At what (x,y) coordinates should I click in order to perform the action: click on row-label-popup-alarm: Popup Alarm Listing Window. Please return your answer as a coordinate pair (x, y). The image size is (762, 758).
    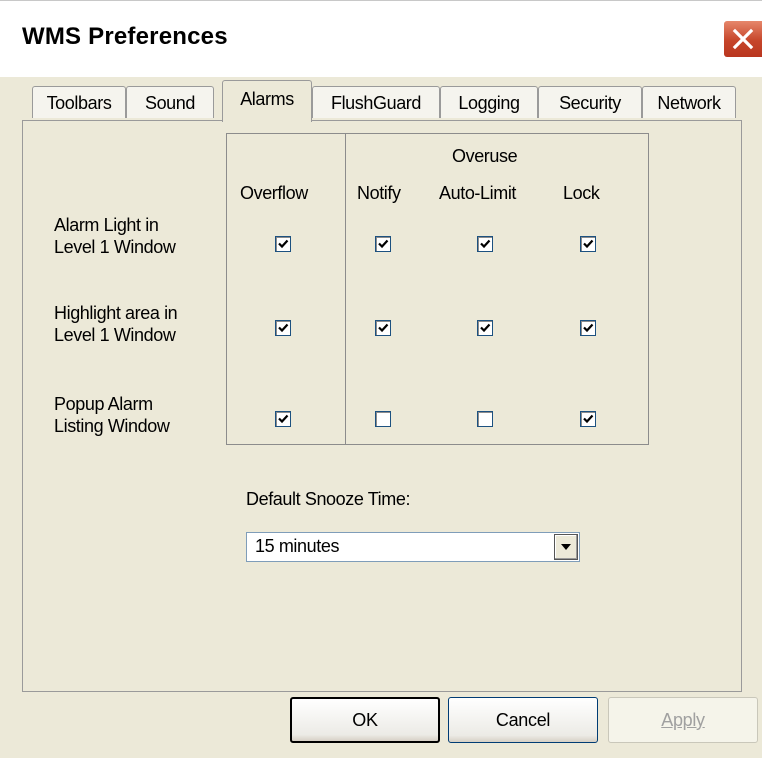
    Looking at the image, I should click on (112, 415).